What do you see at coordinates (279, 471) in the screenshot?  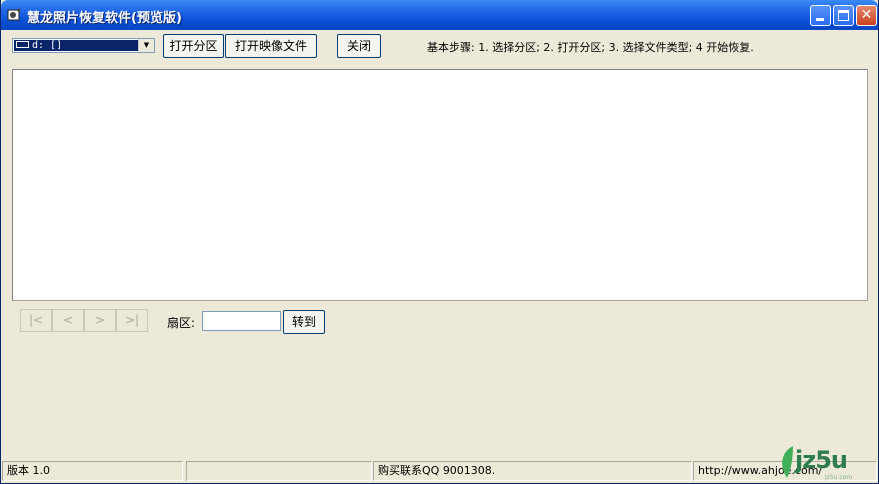 I see `status-empty` at bounding box center [279, 471].